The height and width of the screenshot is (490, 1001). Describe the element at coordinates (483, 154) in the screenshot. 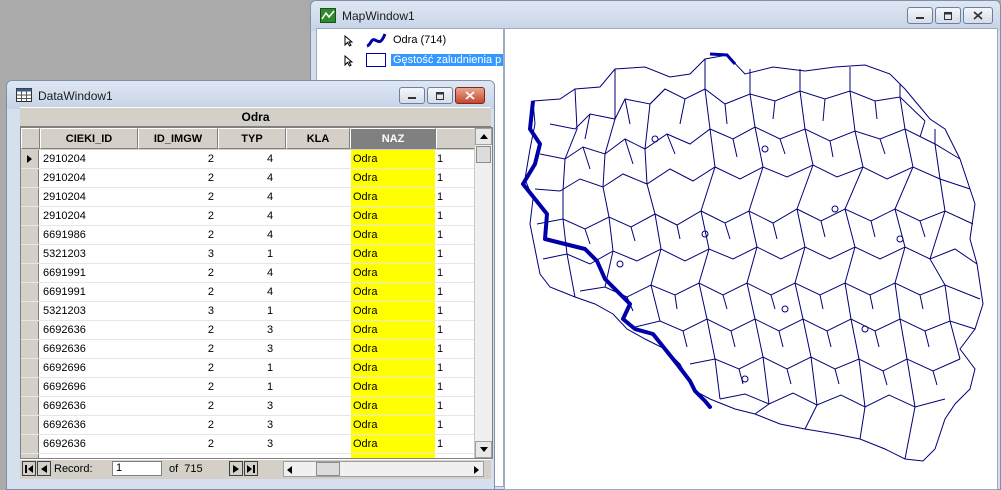

I see `scroll-thumb` at that location.